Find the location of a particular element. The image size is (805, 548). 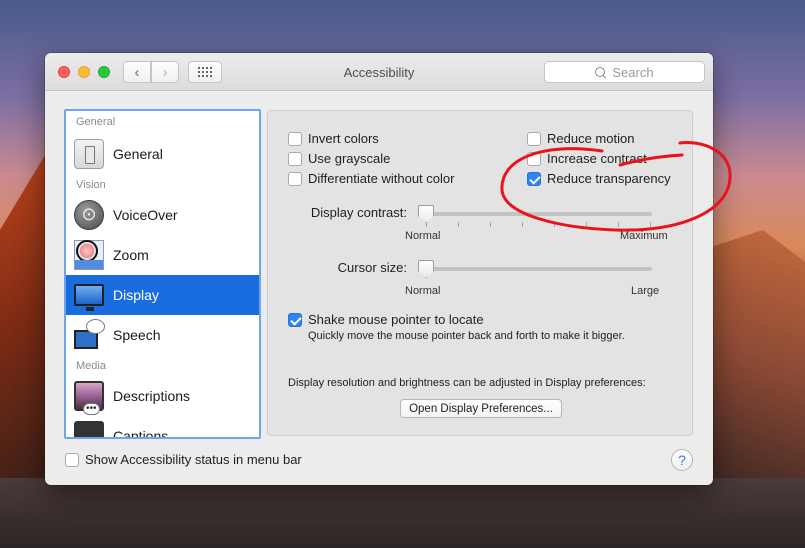

cursor-size-thumb is located at coordinates (426, 269).